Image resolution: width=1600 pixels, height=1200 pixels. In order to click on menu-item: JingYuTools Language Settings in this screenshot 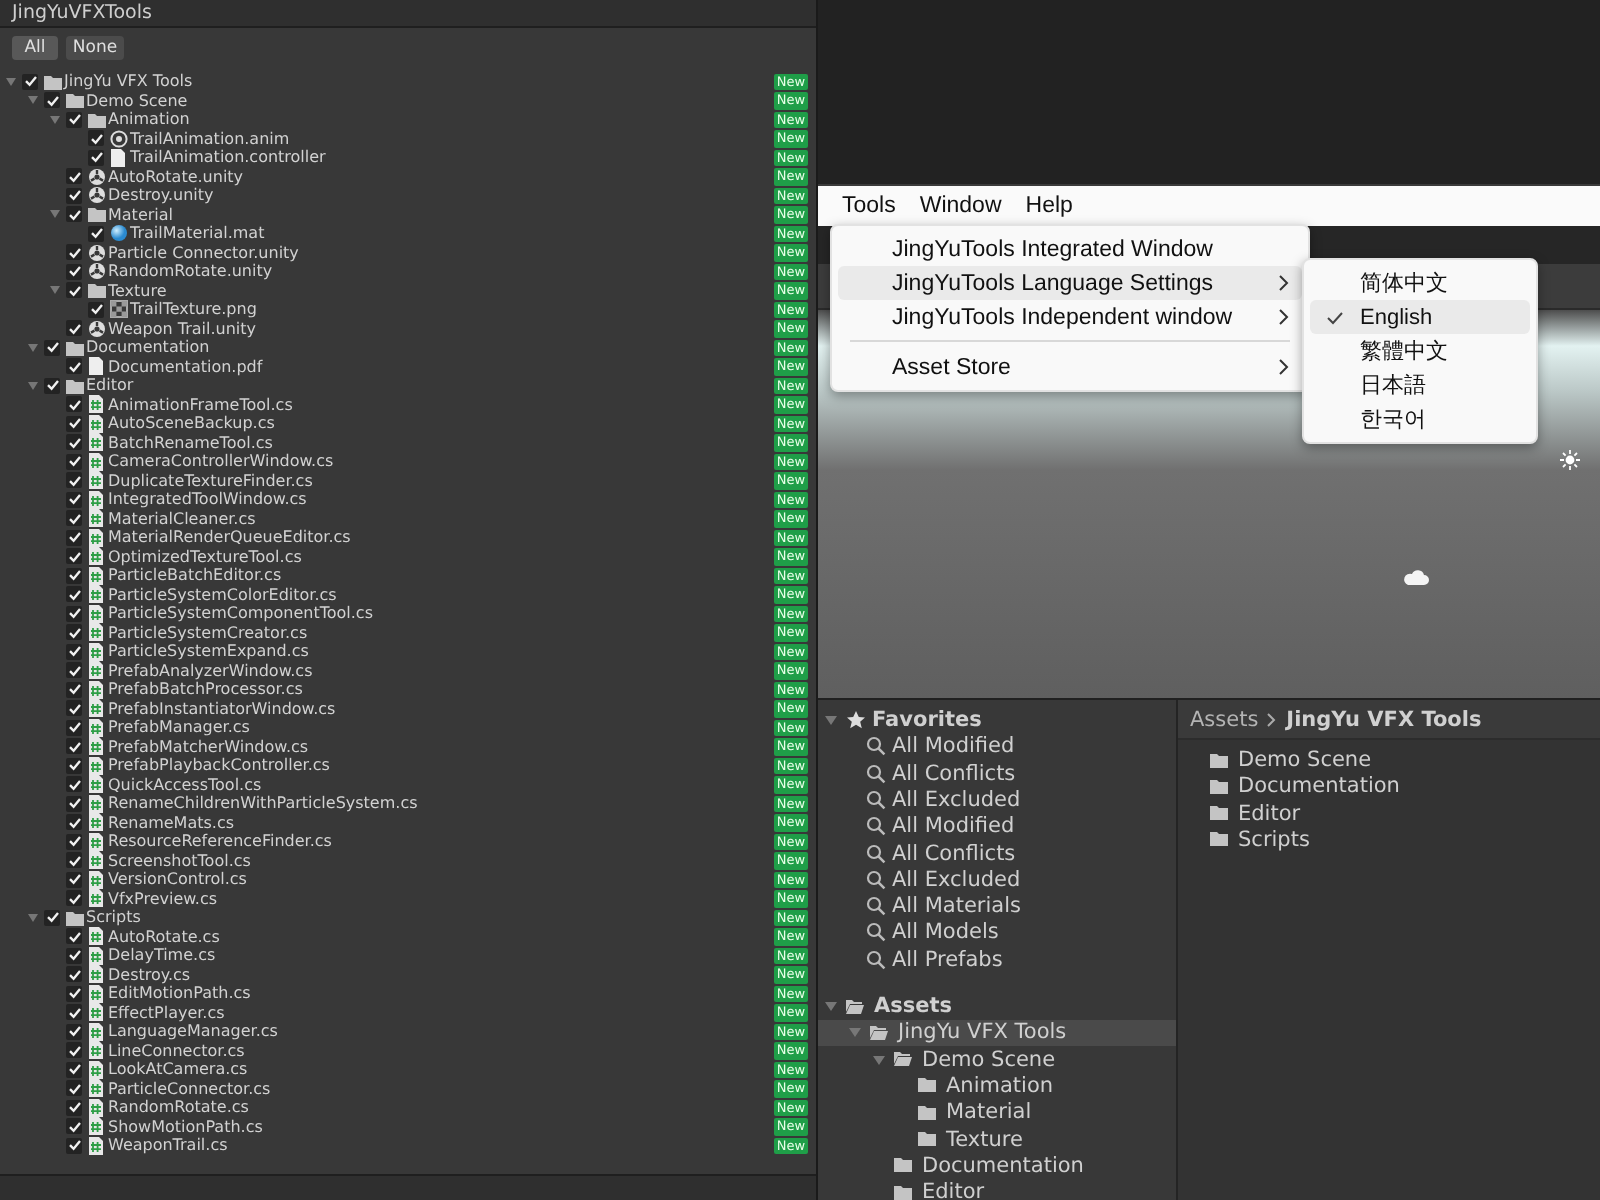, I will do `click(1070, 283)`.